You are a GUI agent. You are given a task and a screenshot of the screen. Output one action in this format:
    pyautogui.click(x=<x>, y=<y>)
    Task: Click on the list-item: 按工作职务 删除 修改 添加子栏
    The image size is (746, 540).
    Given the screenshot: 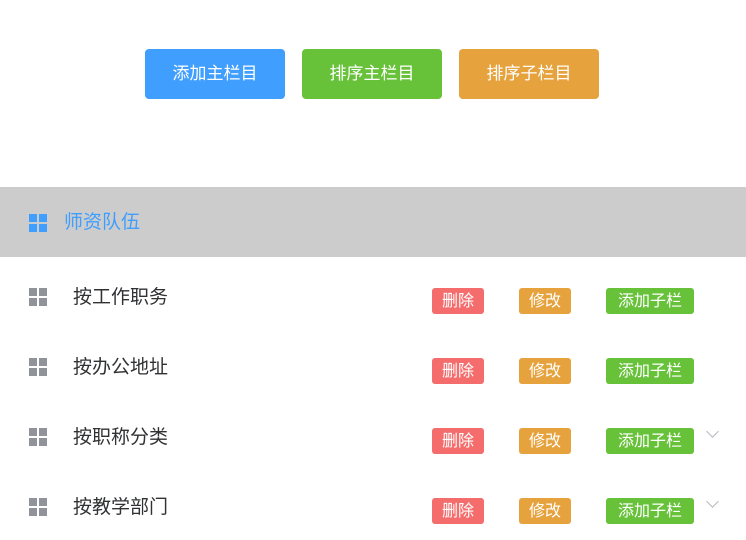 What is the action you would take?
    pyautogui.click(x=373, y=295)
    